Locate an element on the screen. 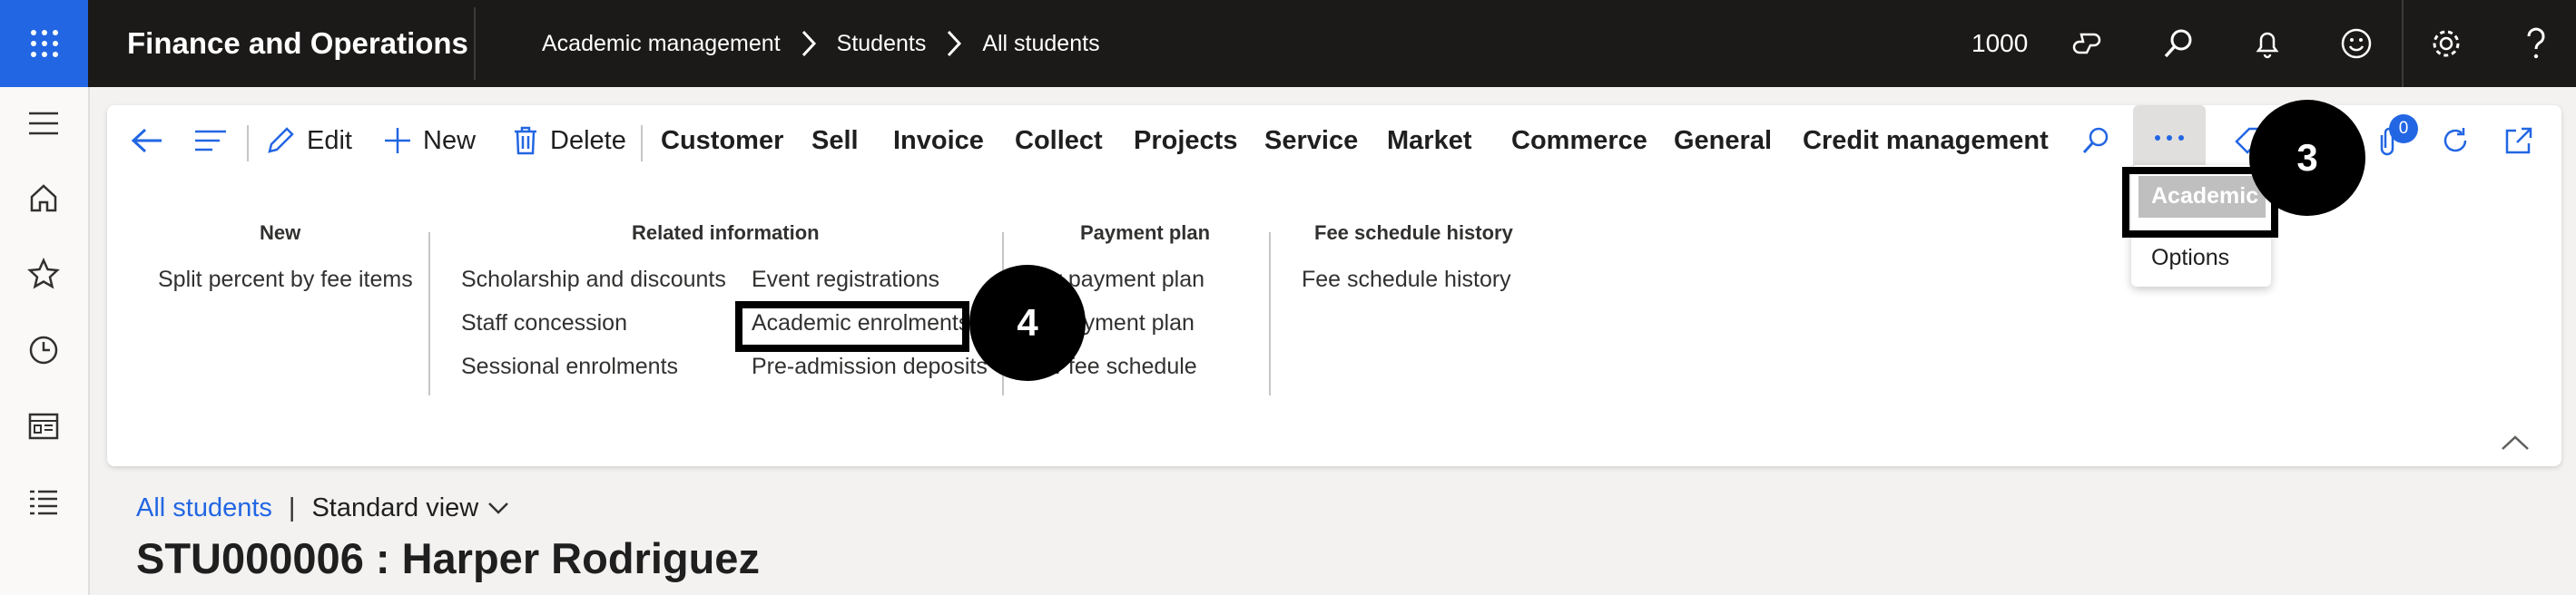 The height and width of the screenshot is (595, 2576). bell-icon is located at coordinates (2267, 43).